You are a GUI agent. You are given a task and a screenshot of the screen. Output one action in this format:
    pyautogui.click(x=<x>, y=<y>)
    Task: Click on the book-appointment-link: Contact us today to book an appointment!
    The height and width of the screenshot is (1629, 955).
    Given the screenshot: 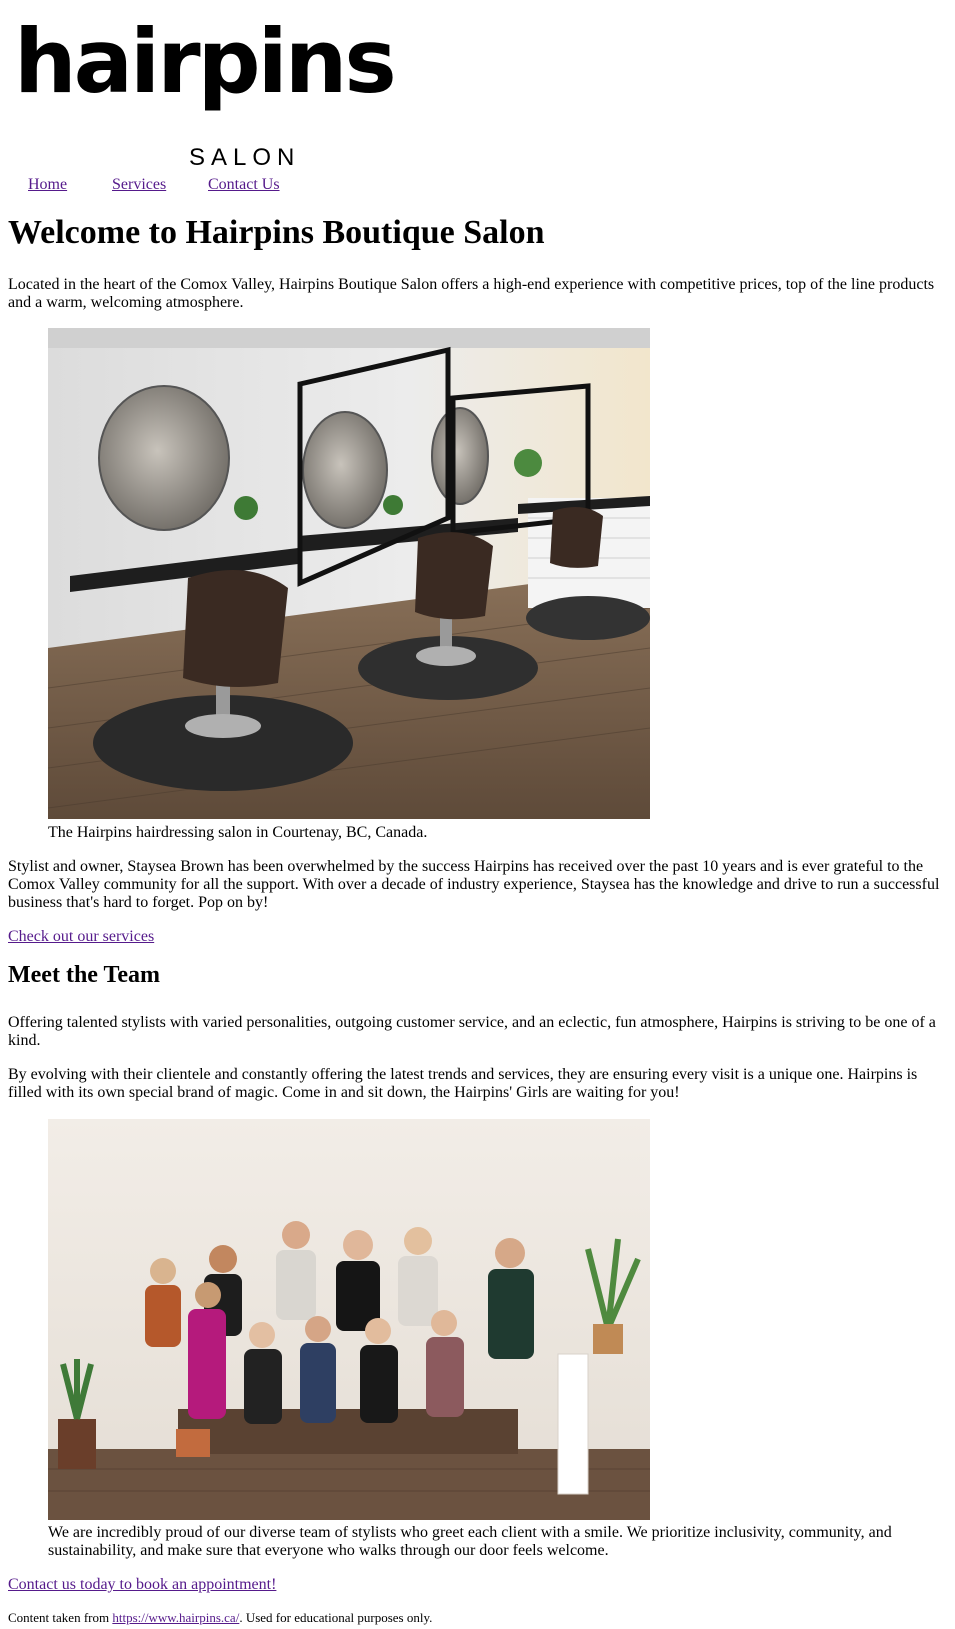 What is the action you would take?
    pyautogui.click(x=142, y=1585)
    